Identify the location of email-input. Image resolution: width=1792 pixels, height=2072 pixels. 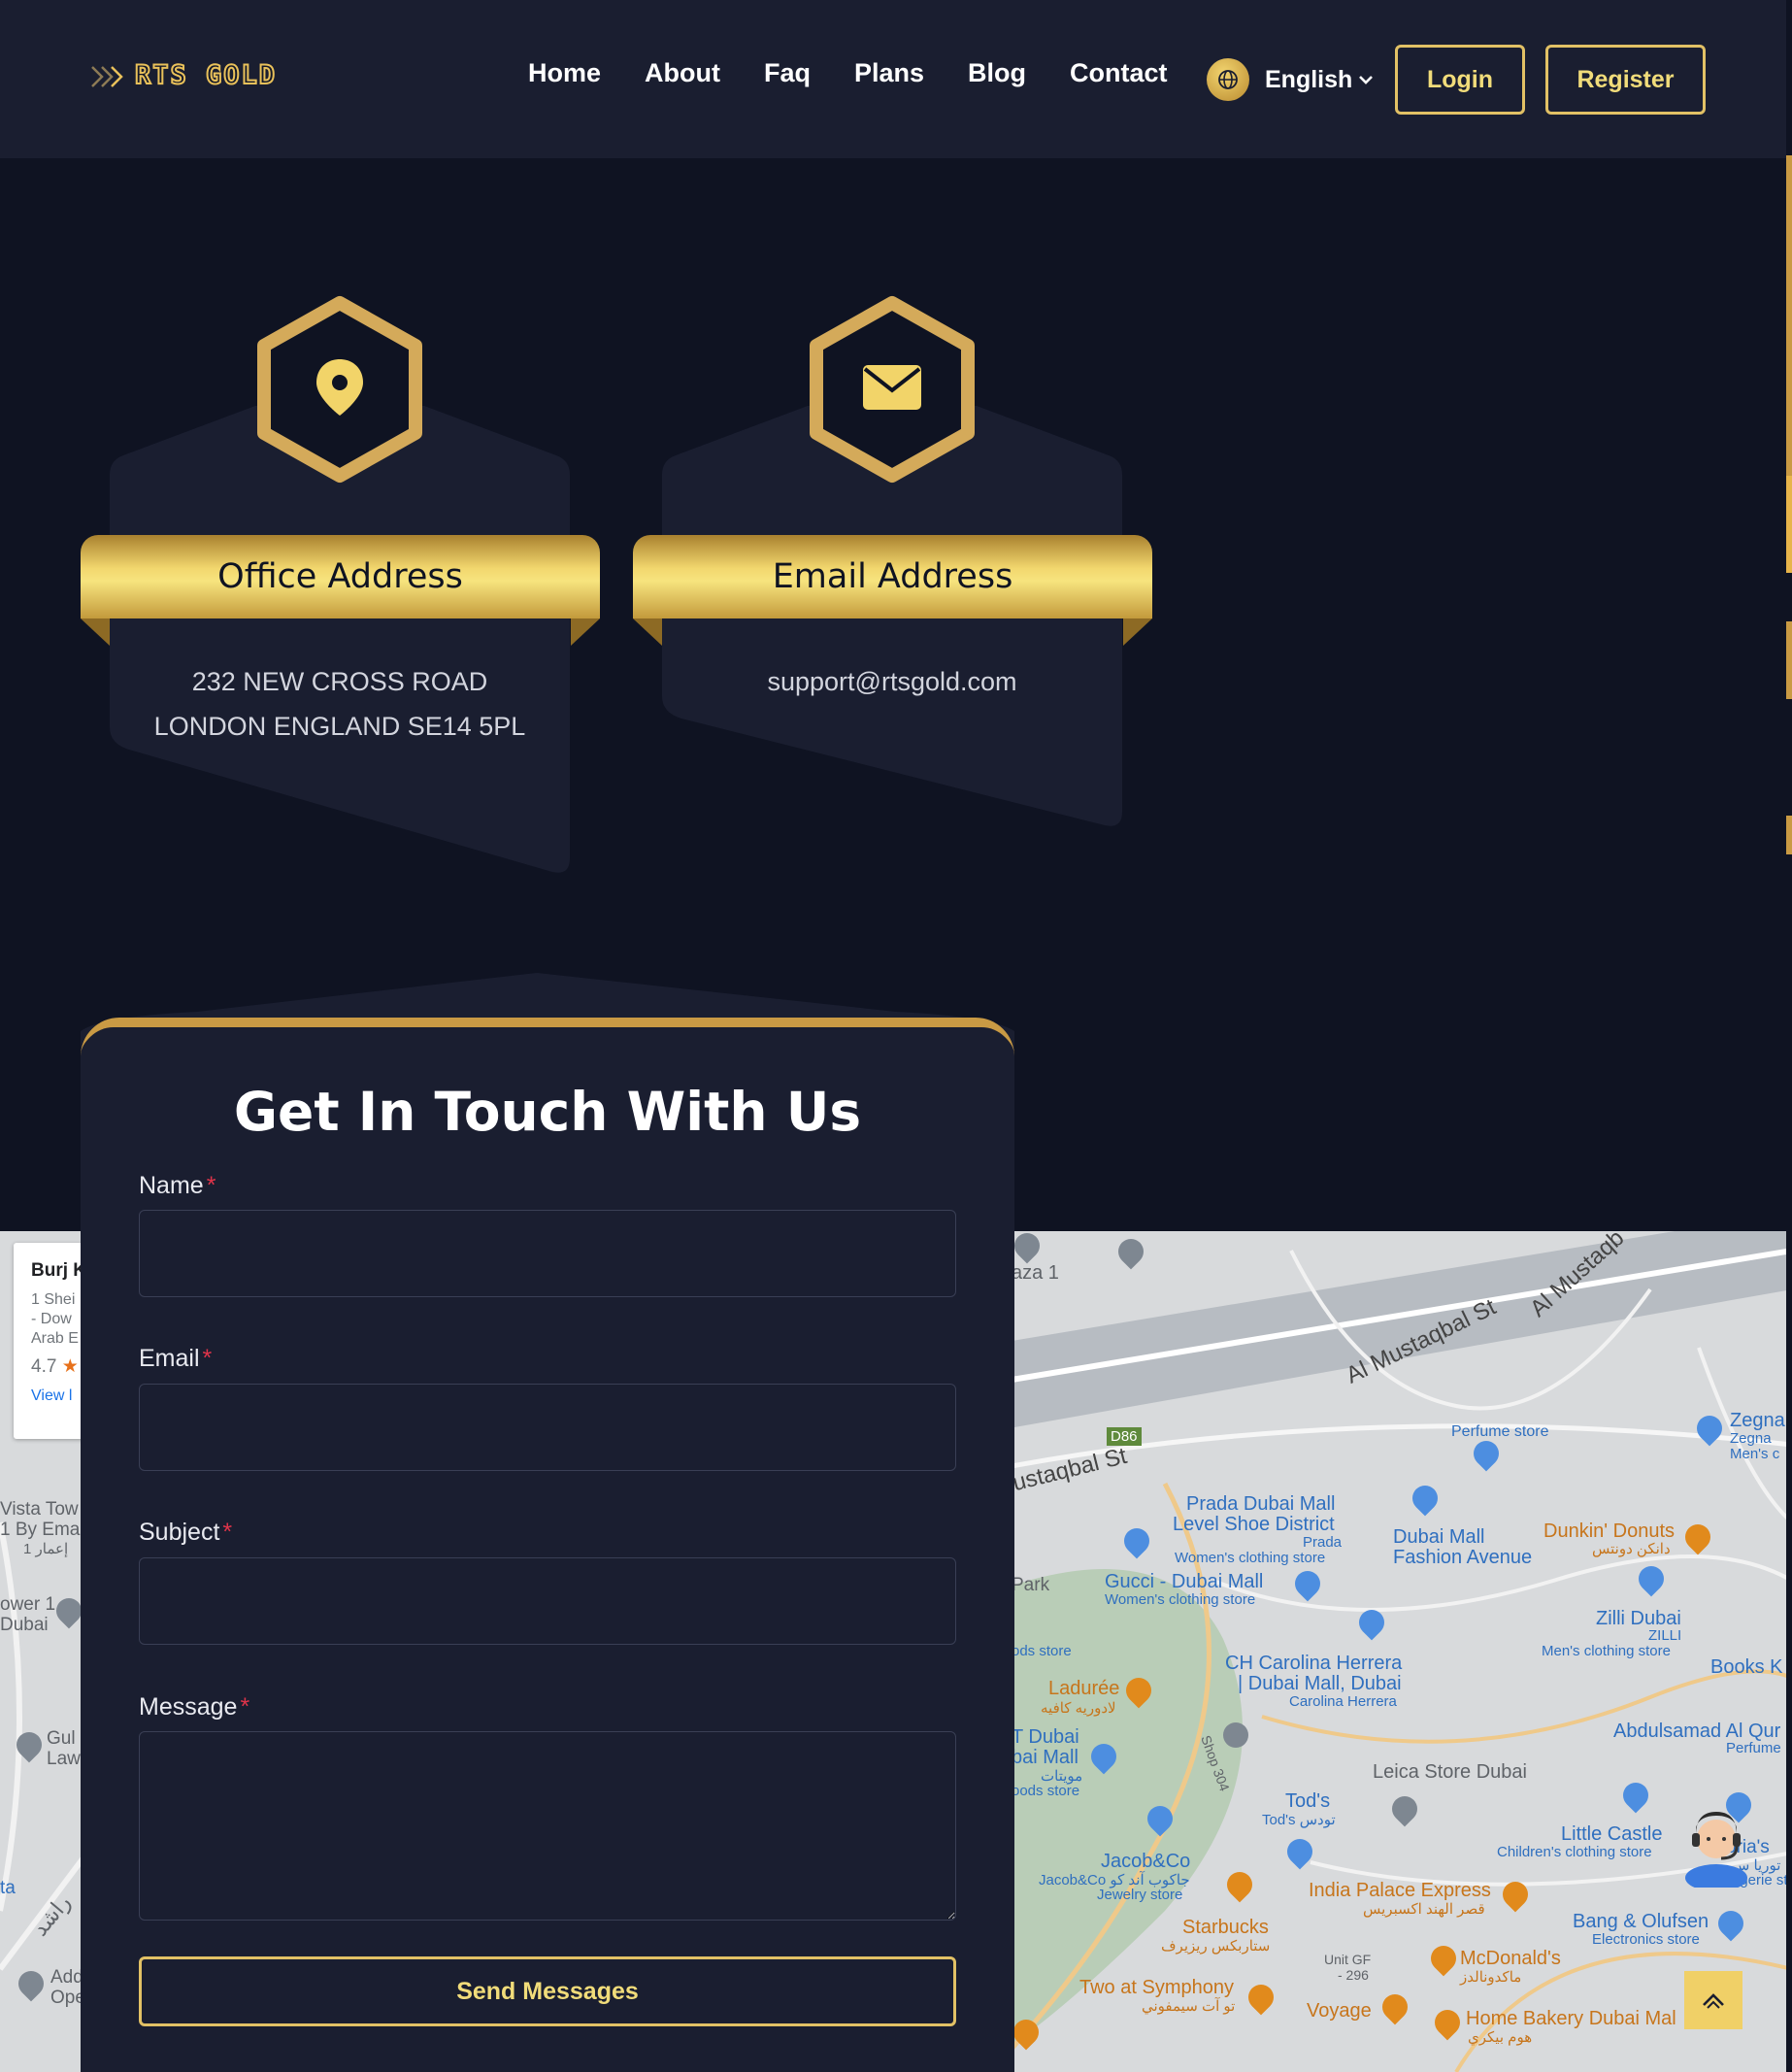
(547, 1427).